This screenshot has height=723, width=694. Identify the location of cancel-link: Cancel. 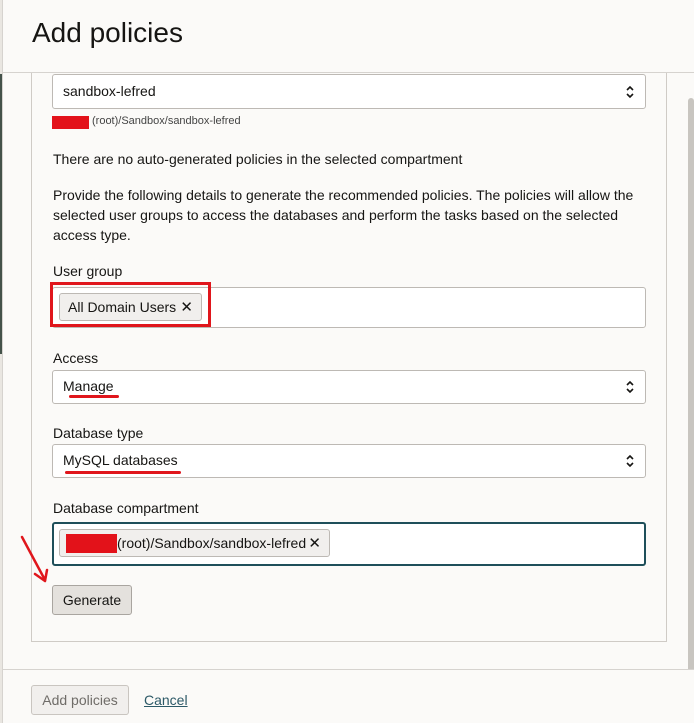
(166, 700).